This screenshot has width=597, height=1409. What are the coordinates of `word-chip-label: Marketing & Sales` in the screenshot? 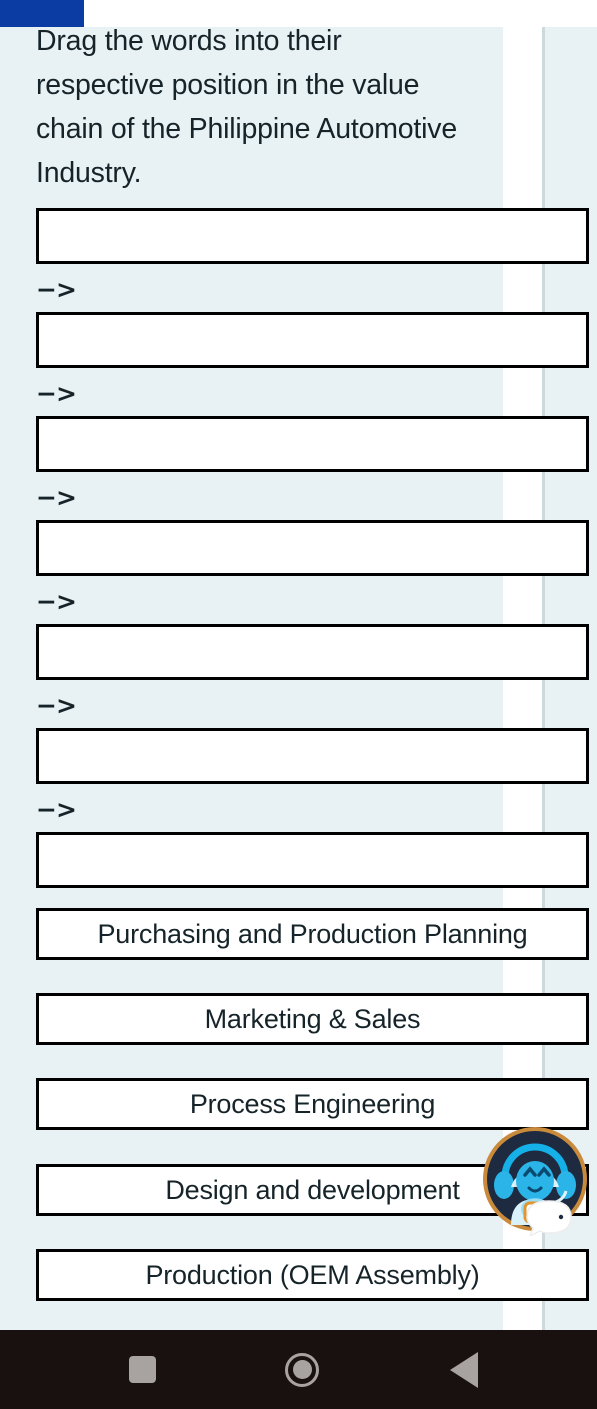 It's located at (312, 1018).